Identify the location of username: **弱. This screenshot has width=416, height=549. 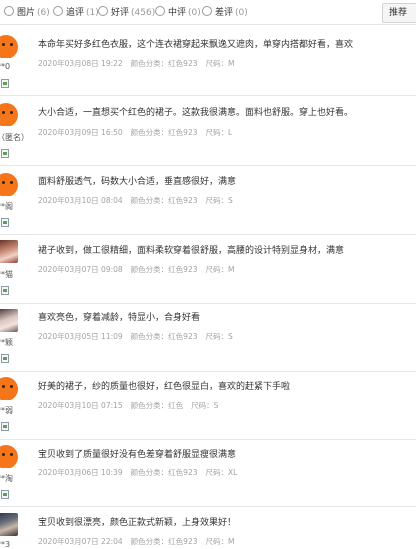
(6, 410).